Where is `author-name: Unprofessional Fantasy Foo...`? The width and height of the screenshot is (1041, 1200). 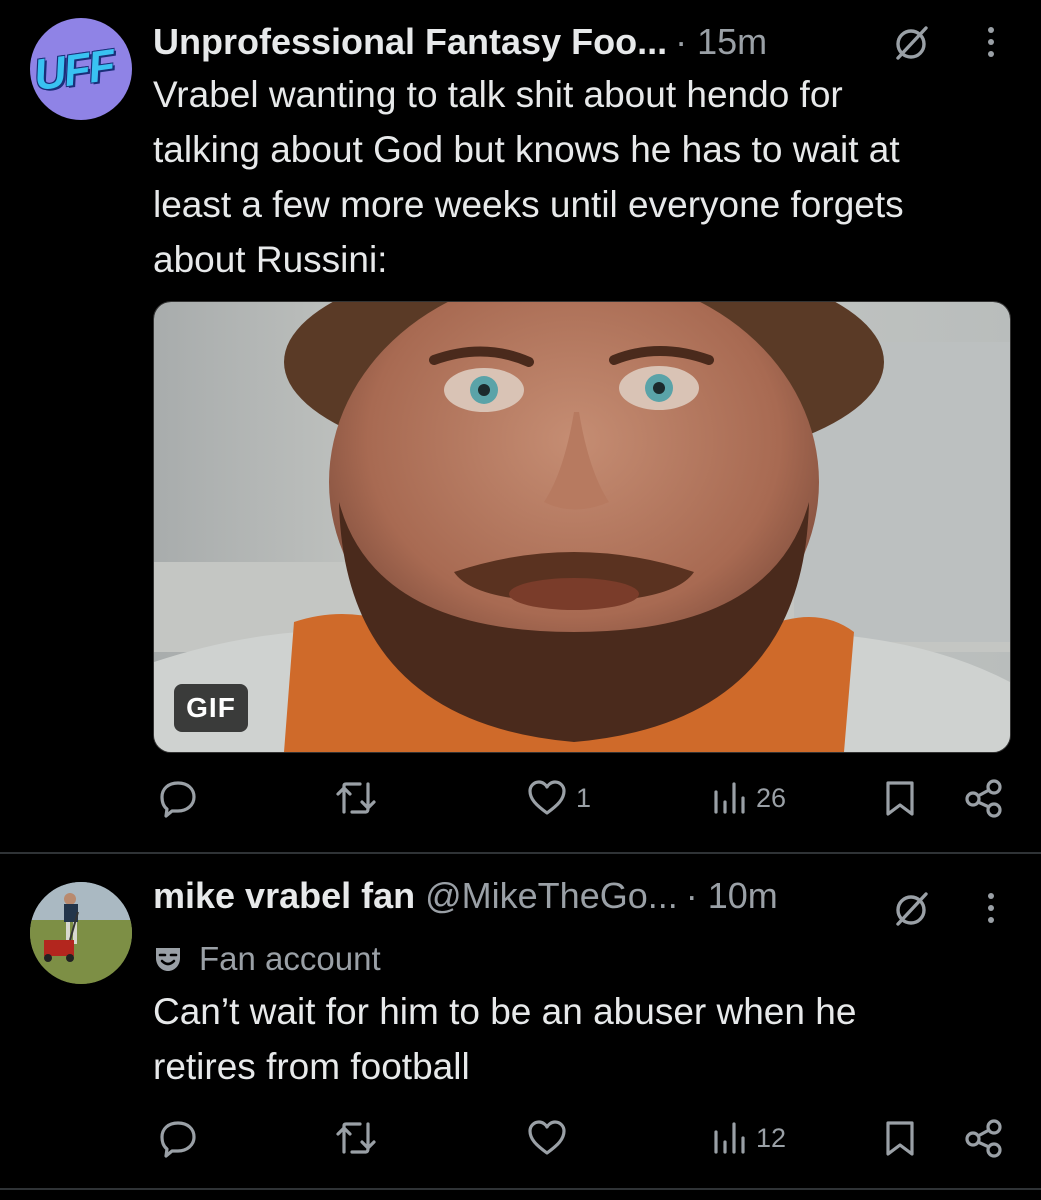 author-name: Unprofessional Fantasy Foo... is located at coordinates (410, 42).